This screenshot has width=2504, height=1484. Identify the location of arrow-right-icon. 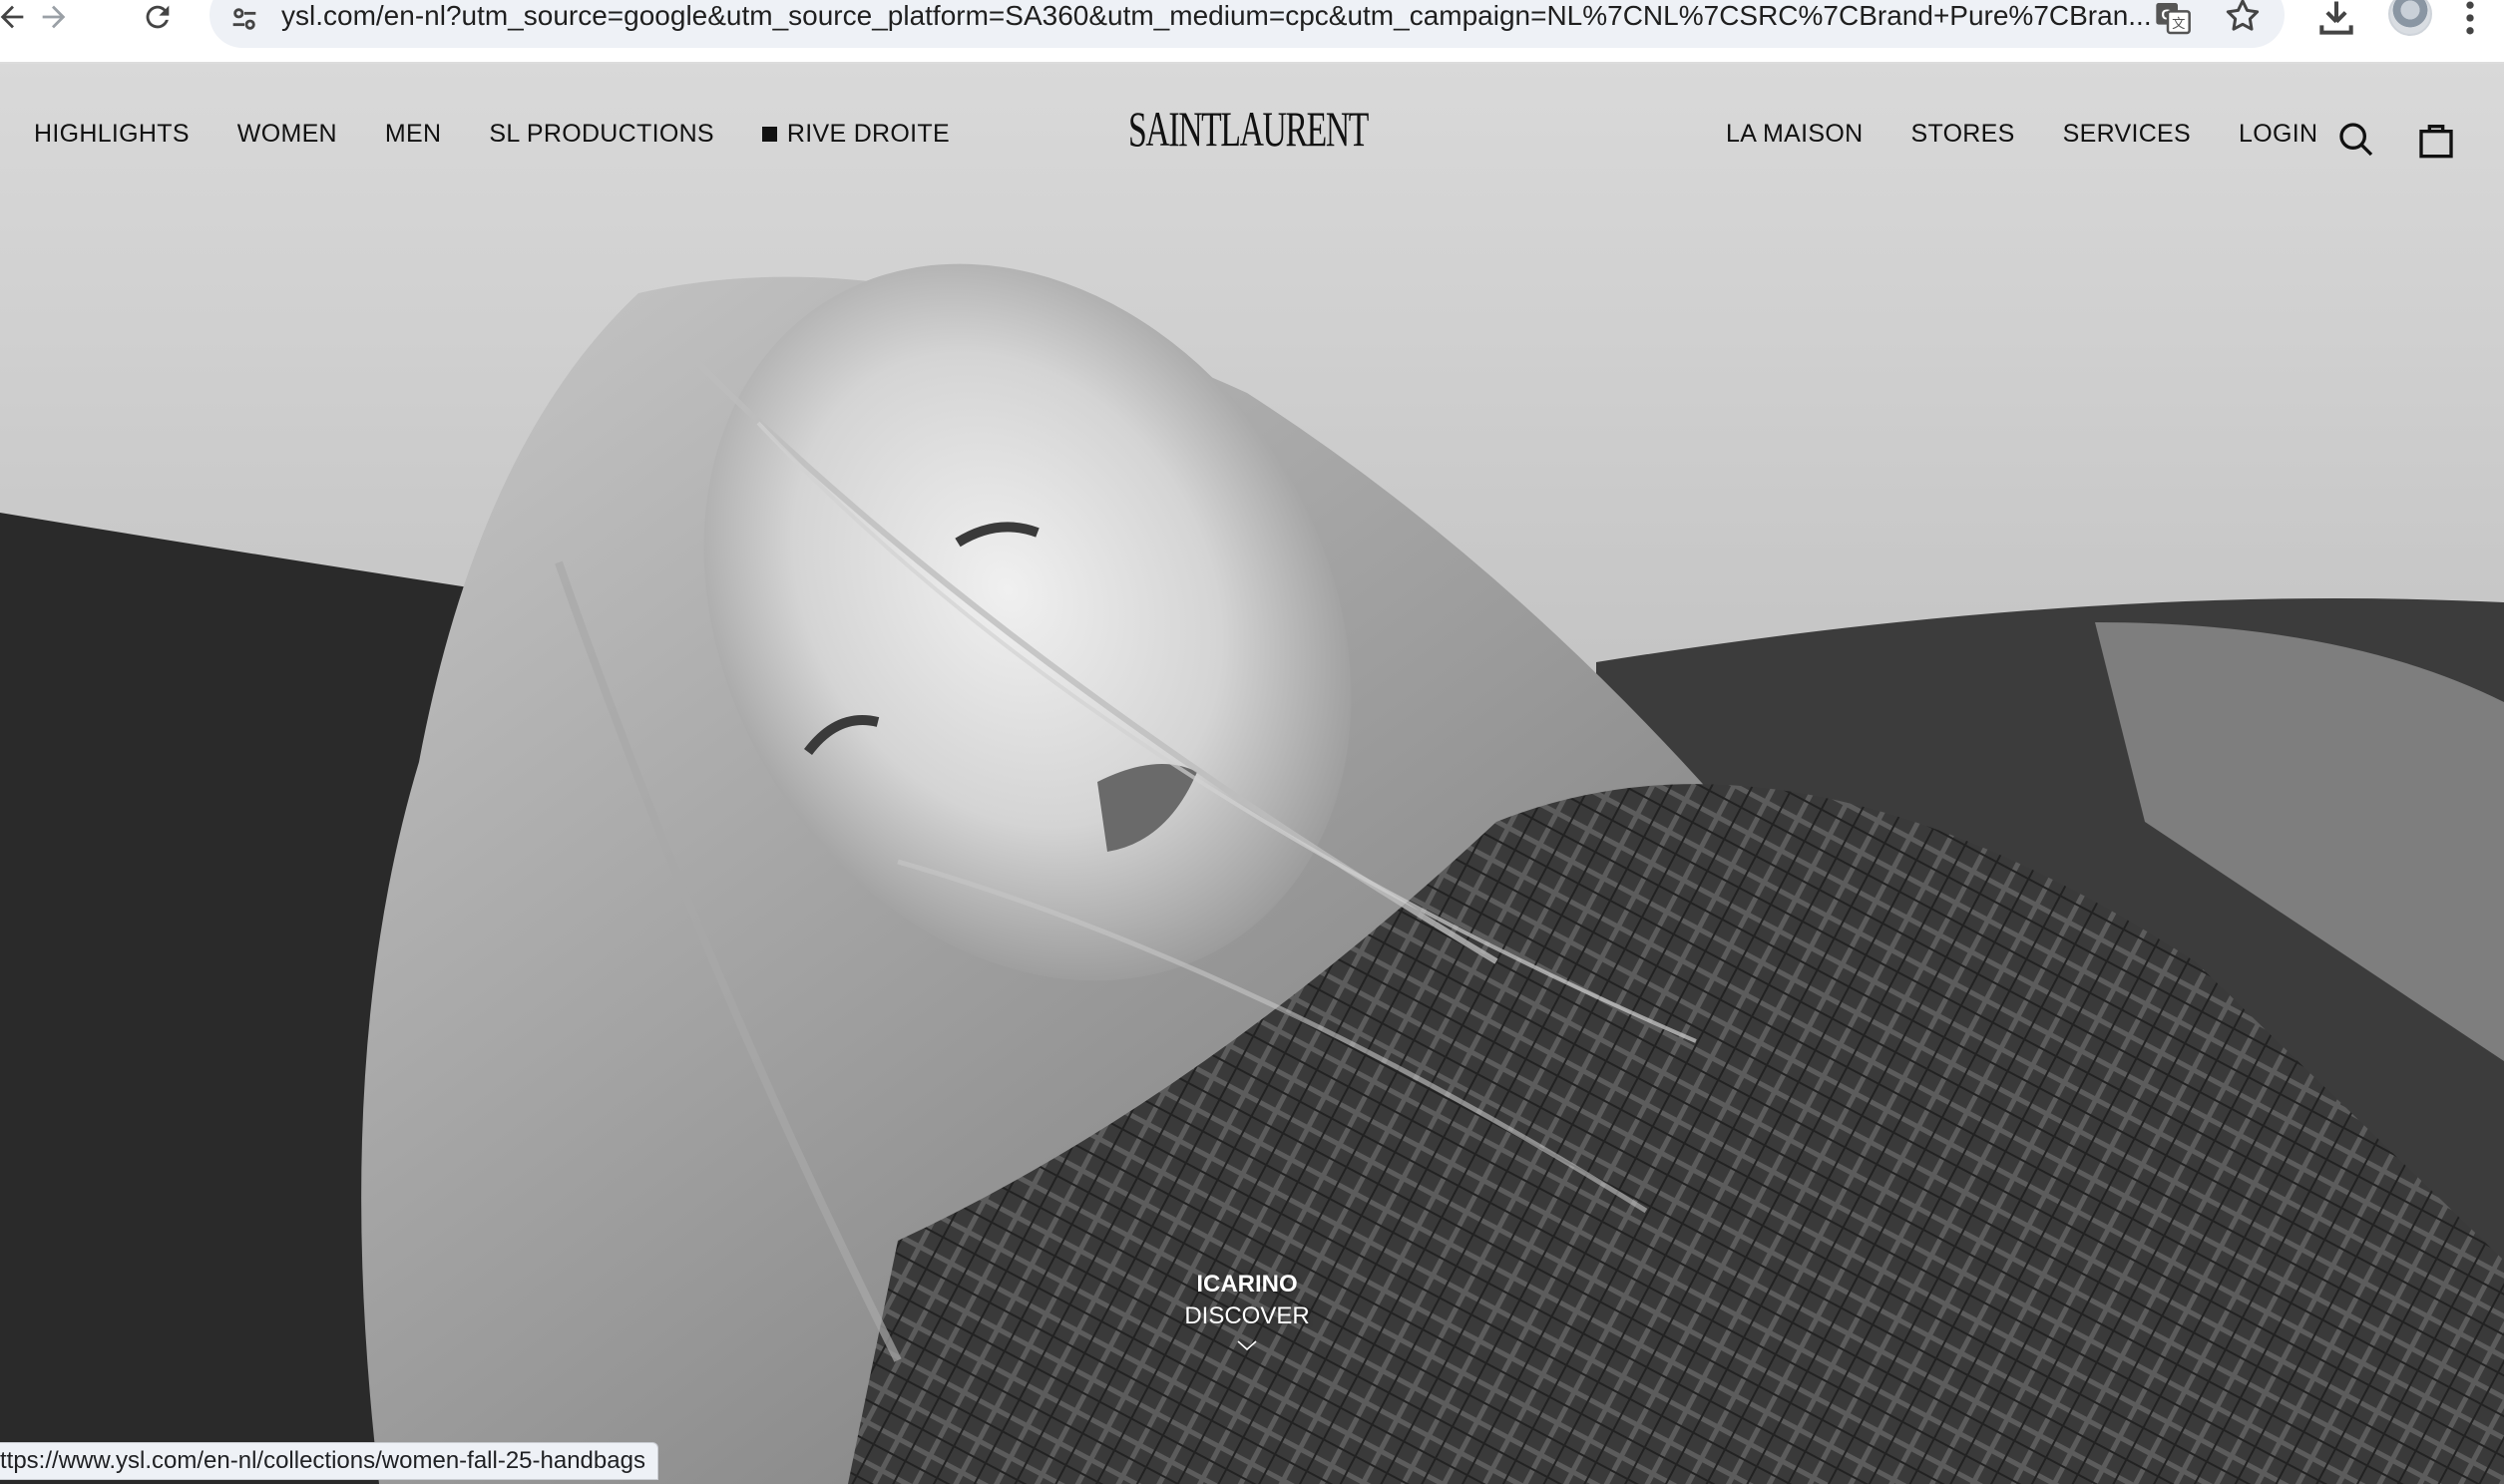
(54, 17).